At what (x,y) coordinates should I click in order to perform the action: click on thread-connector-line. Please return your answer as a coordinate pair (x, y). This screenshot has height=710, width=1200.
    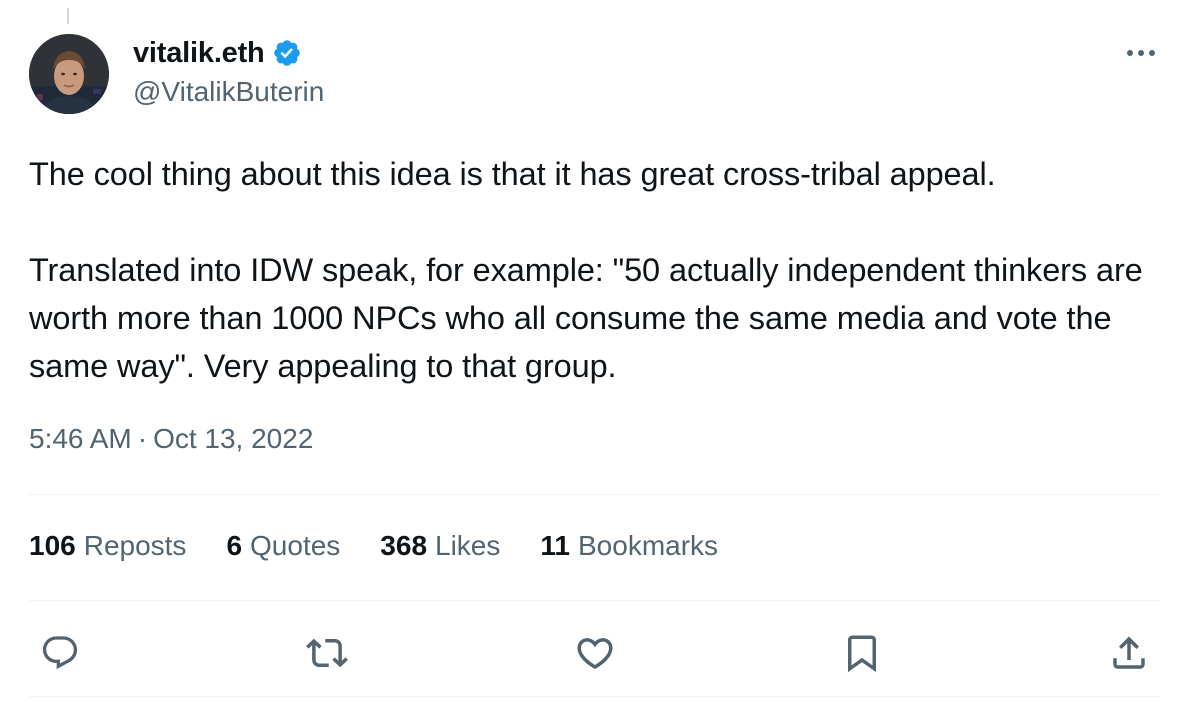
    Looking at the image, I should click on (68, 16).